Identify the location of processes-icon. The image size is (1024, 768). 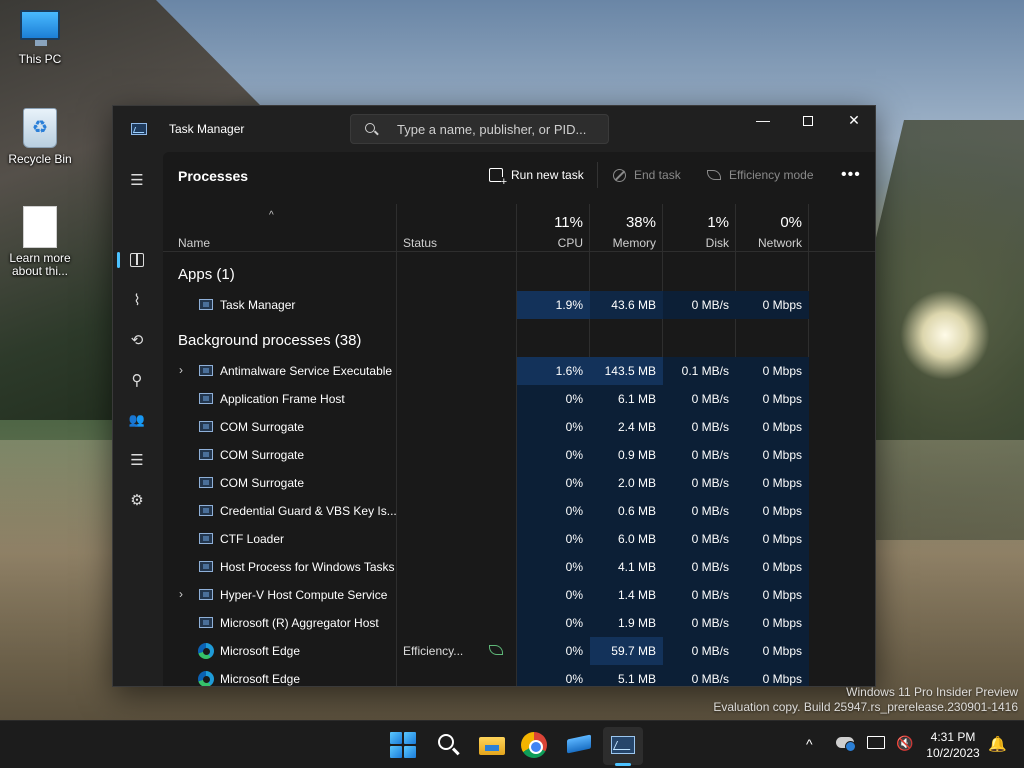
(137, 260).